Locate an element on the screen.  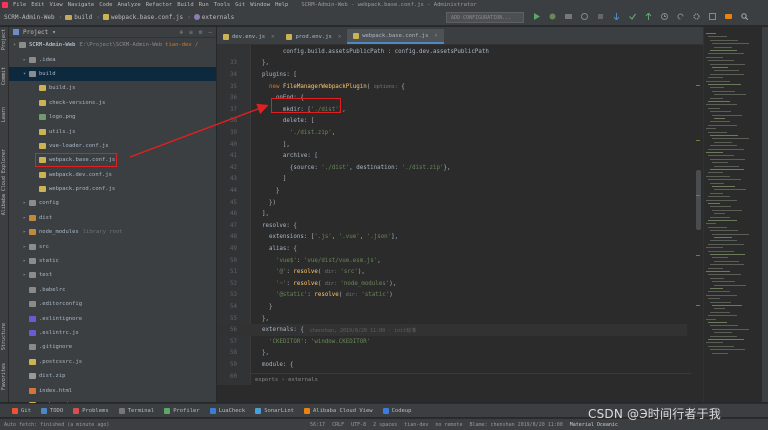
git-update-icon is located at coordinates (616, 17).